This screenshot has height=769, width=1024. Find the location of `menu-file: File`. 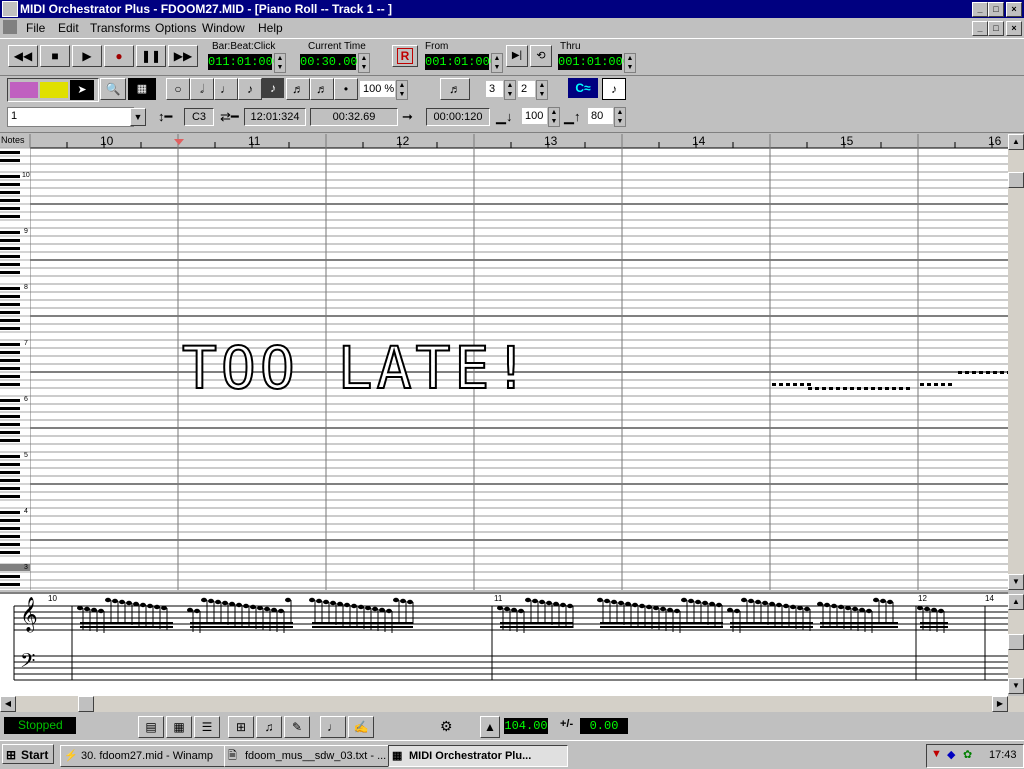

menu-file: File is located at coordinates (35, 28).